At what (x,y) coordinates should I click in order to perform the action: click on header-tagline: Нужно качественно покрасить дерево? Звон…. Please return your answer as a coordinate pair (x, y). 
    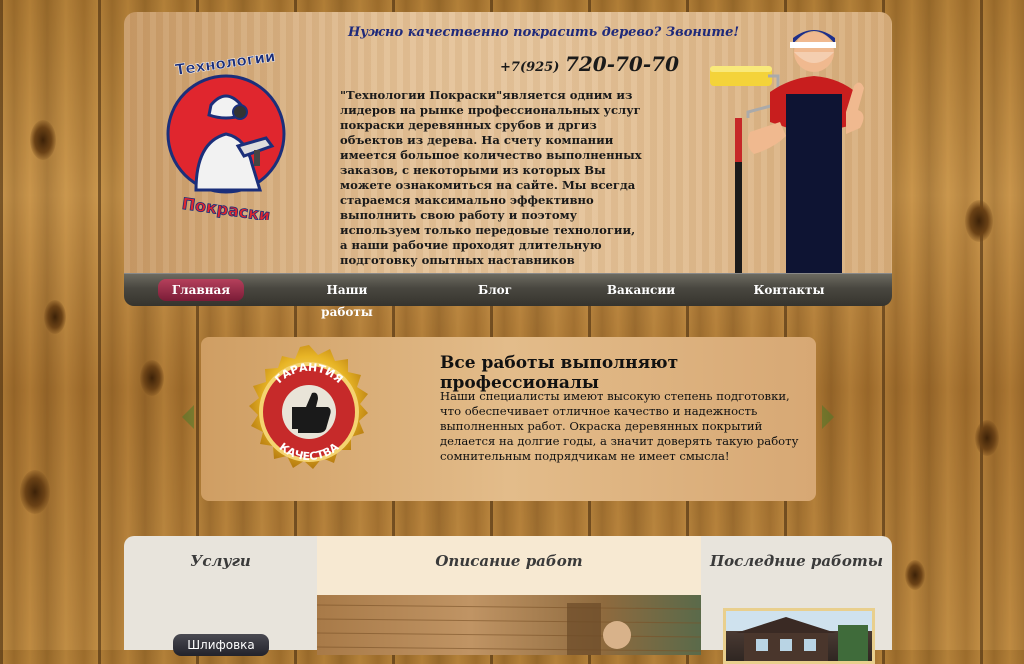
    Looking at the image, I should click on (544, 32).